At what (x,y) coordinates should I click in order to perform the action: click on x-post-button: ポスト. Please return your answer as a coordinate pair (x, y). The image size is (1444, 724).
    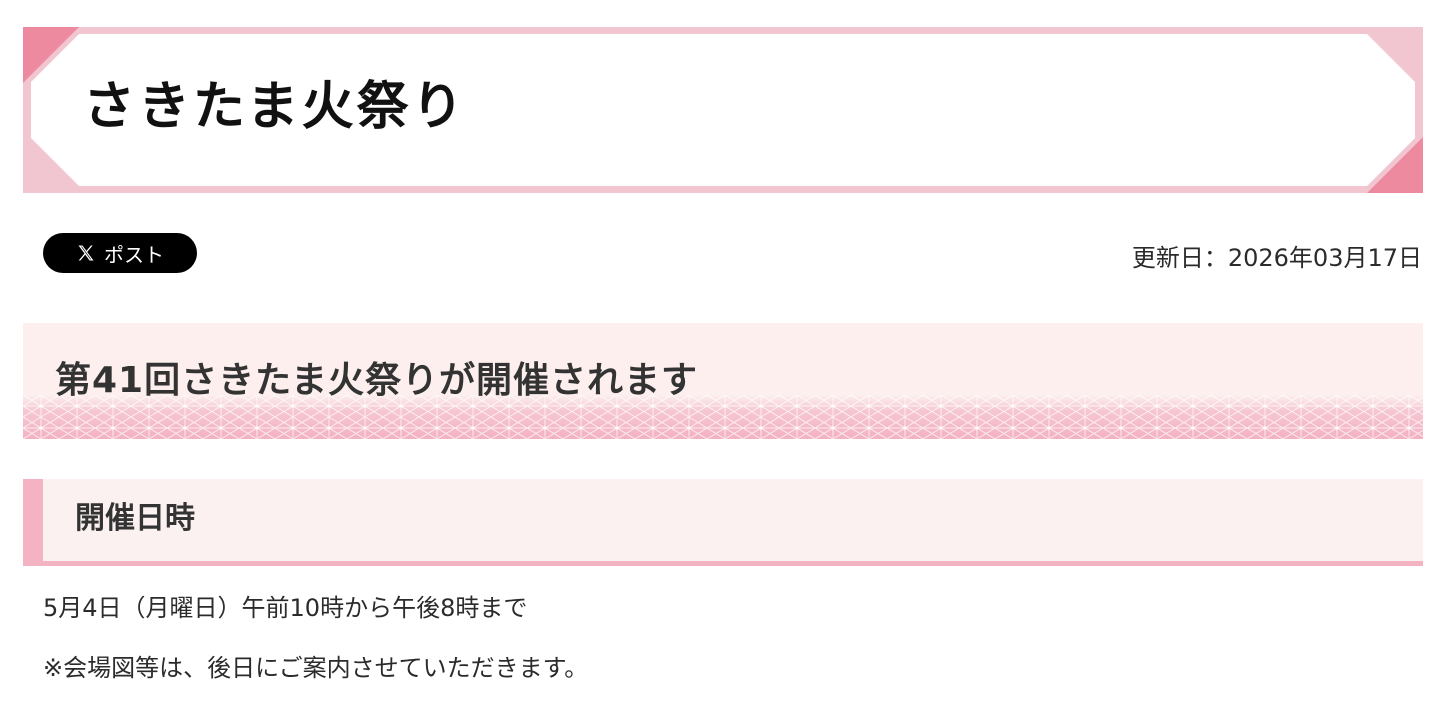
    Looking at the image, I should click on (120, 253).